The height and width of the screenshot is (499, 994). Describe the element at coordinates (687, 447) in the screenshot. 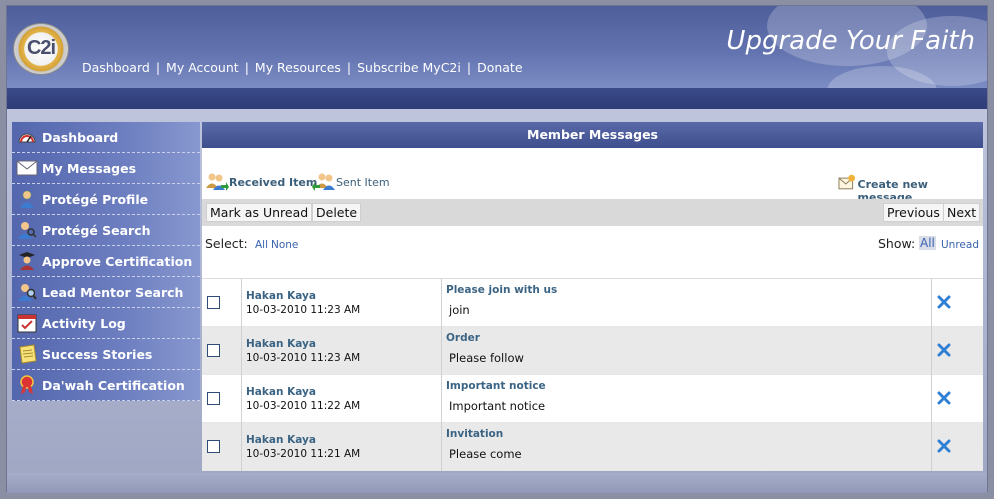

I see `content-cell: Invitation Please come` at that location.